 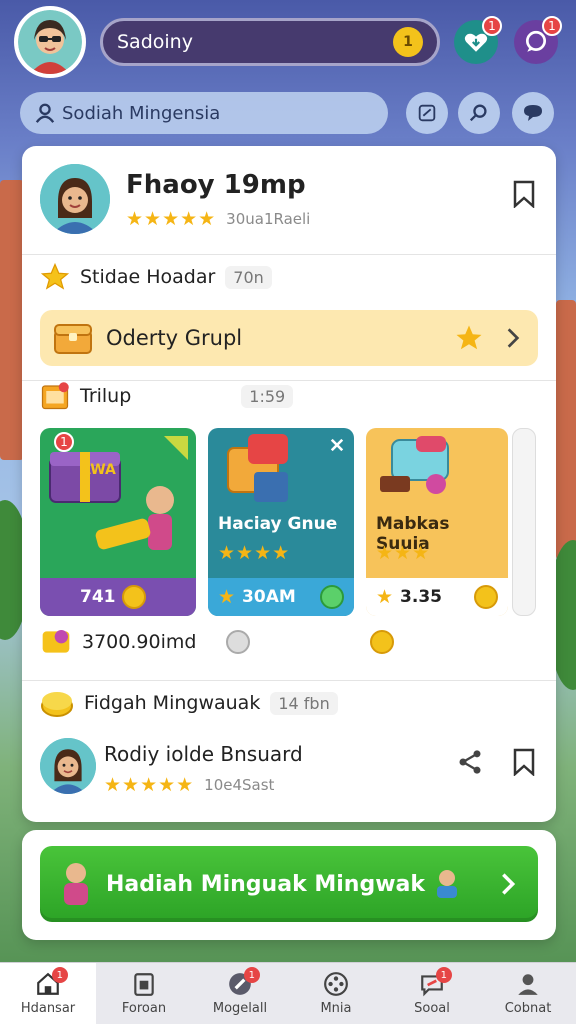 I want to click on nav-game: Mogelall 1, so click(x=240, y=993).